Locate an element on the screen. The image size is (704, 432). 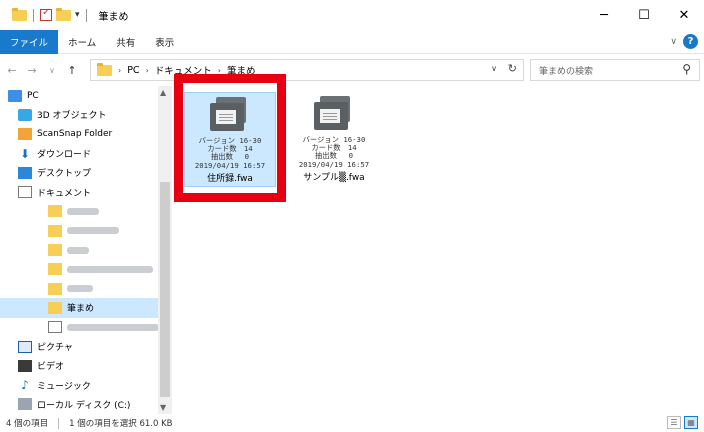
file-date: 2019/04/19 16:57 is located at coordinates (334, 164).